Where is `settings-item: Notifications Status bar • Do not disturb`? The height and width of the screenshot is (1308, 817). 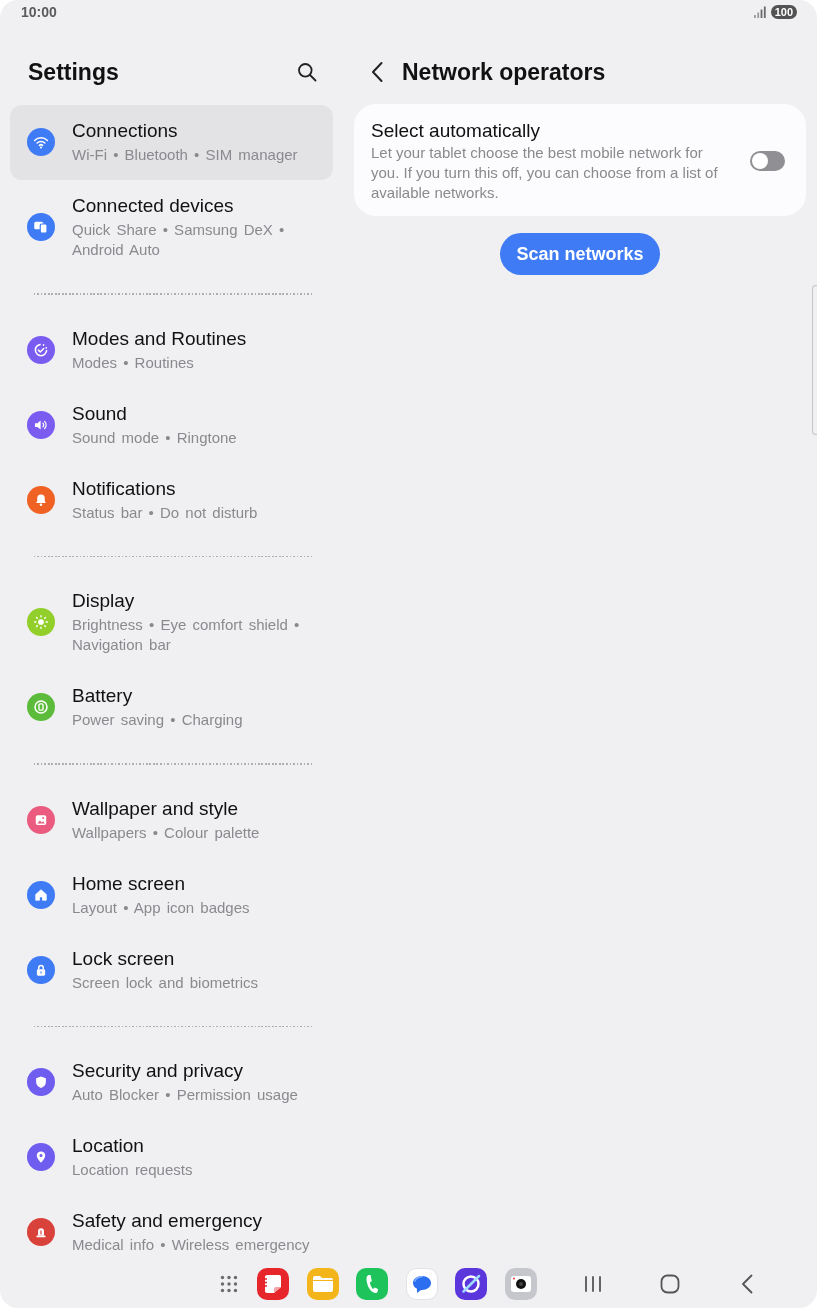
settings-item: Notifications Status bar • Do not disturb is located at coordinates (171, 500).